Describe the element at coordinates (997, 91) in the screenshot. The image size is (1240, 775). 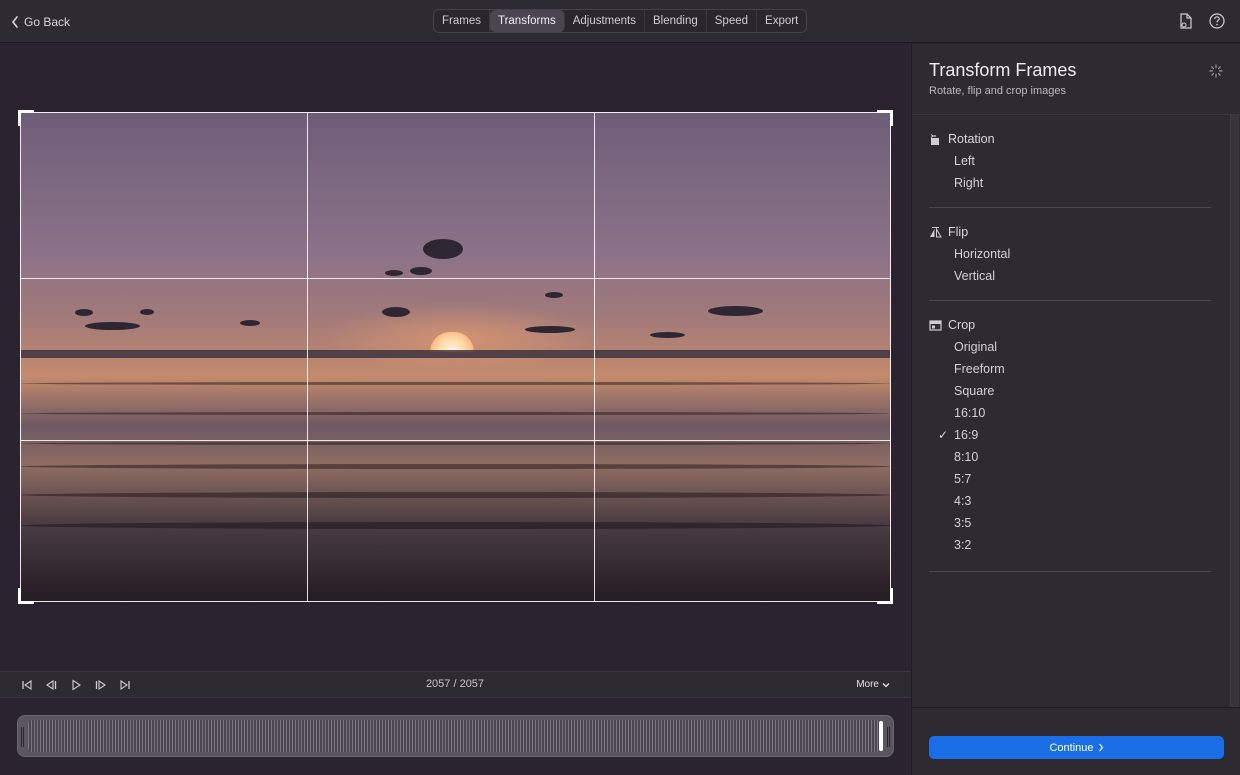
I see `sidebar-subtitle: Rotate, flip and crop images` at that location.